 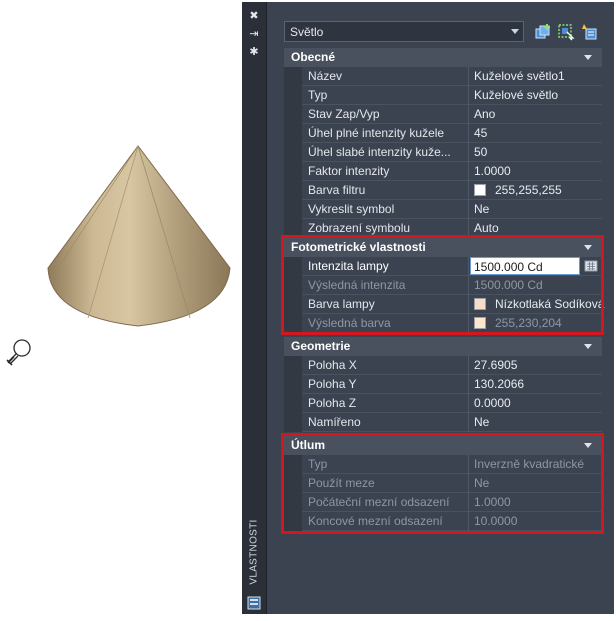 I want to click on select-objects-icon, so click(x=566, y=32).